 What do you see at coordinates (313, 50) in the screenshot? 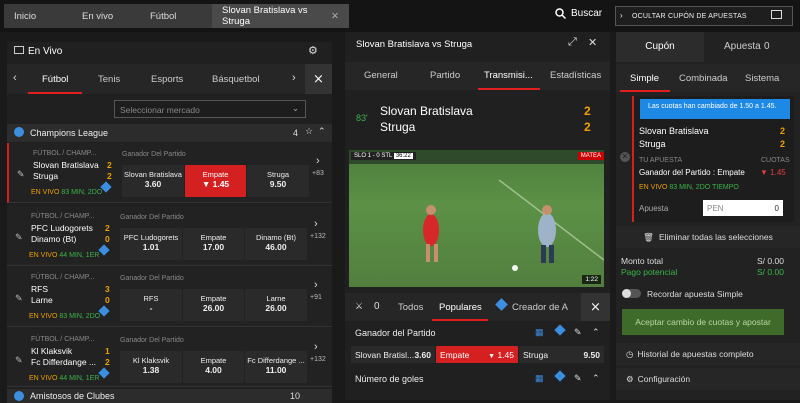
I see `gear-icon: ⚙` at bounding box center [313, 50].